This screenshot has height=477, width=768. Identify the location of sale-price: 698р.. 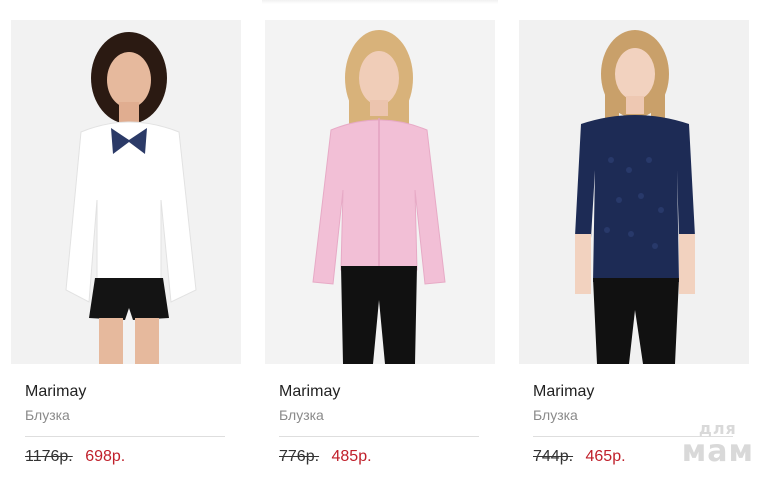
(105, 456).